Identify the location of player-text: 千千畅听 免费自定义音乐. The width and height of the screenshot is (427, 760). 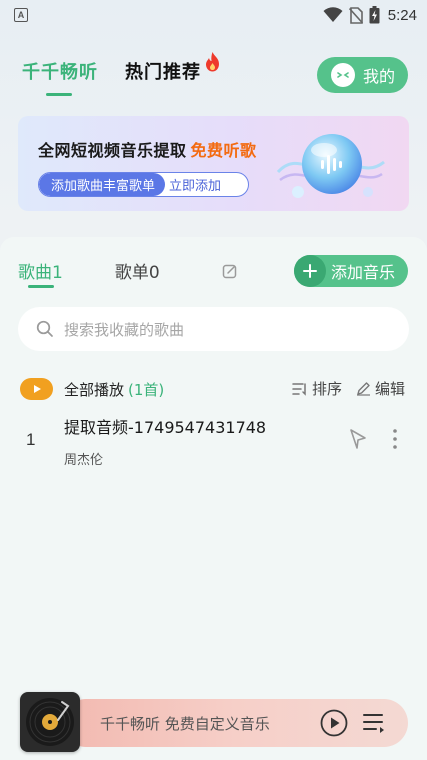
(185, 724).